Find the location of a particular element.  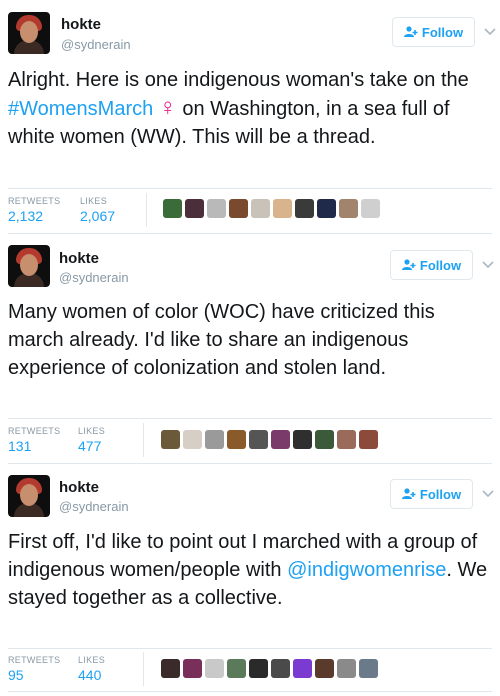

likes-count: 477 is located at coordinates (89, 446).